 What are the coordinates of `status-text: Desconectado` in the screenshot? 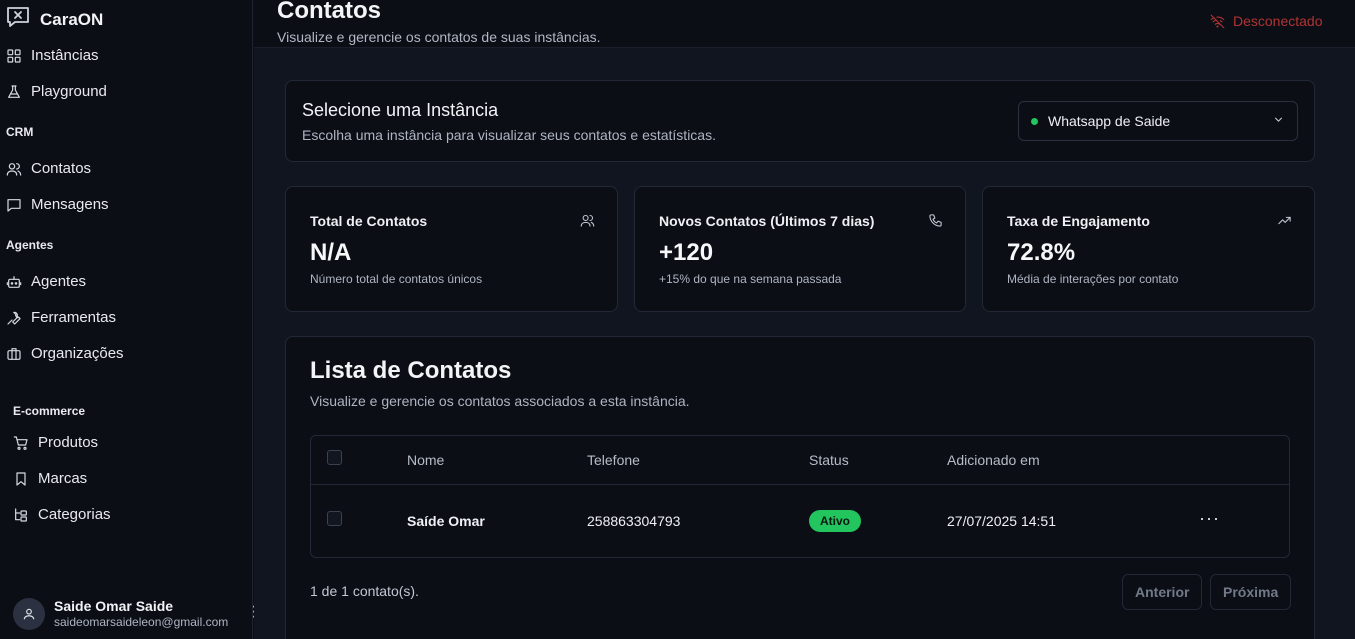 It's located at (1278, 21).